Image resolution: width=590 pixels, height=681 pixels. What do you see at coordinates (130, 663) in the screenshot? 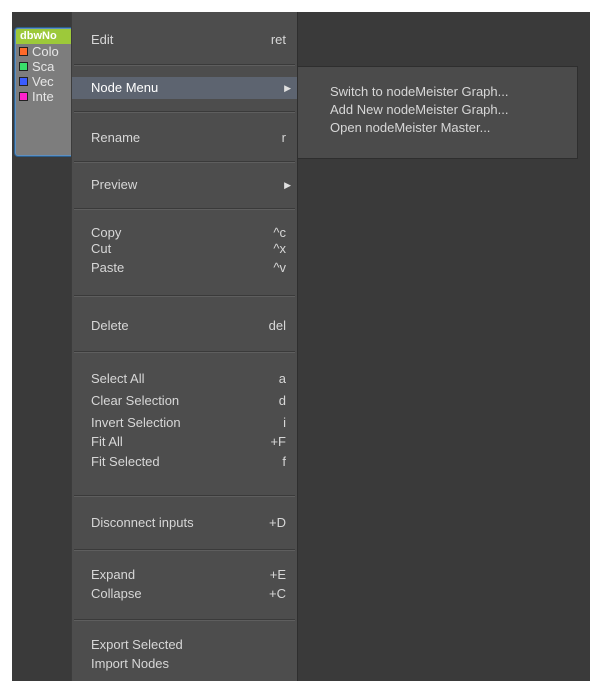
I see `menu-item-label: Import Nodes` at bounding box center [130, 663].